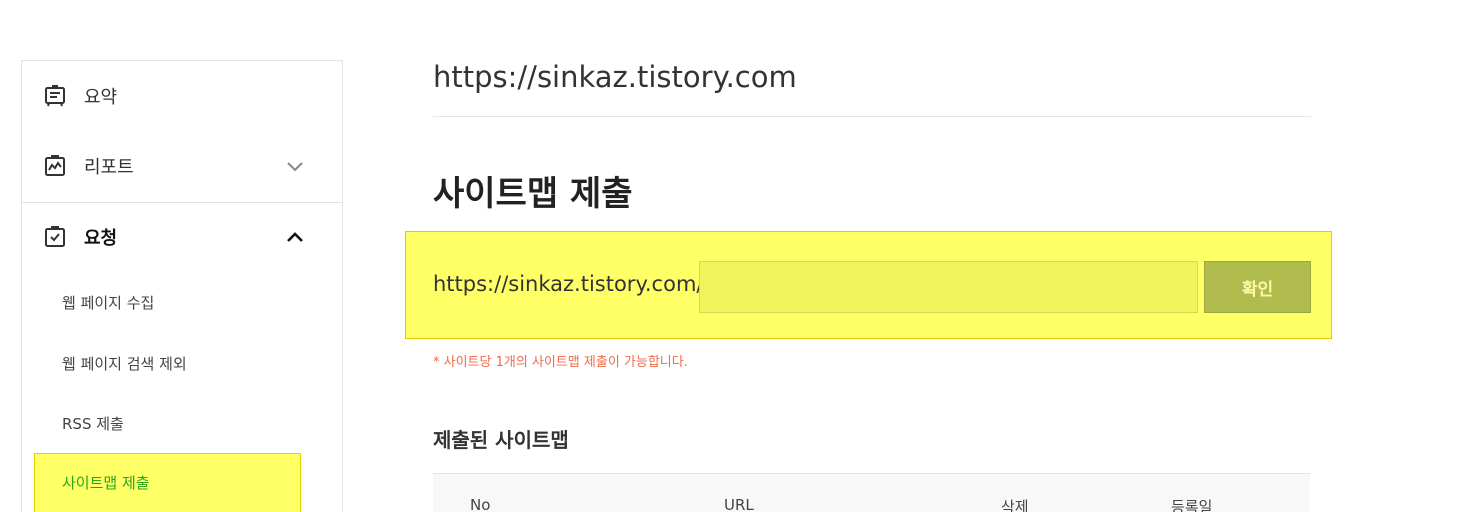 Image resolution: width=1465 pixels, height=512 pixels. I want to click on sidebar-item-summary: 요약, so click(182, 96).